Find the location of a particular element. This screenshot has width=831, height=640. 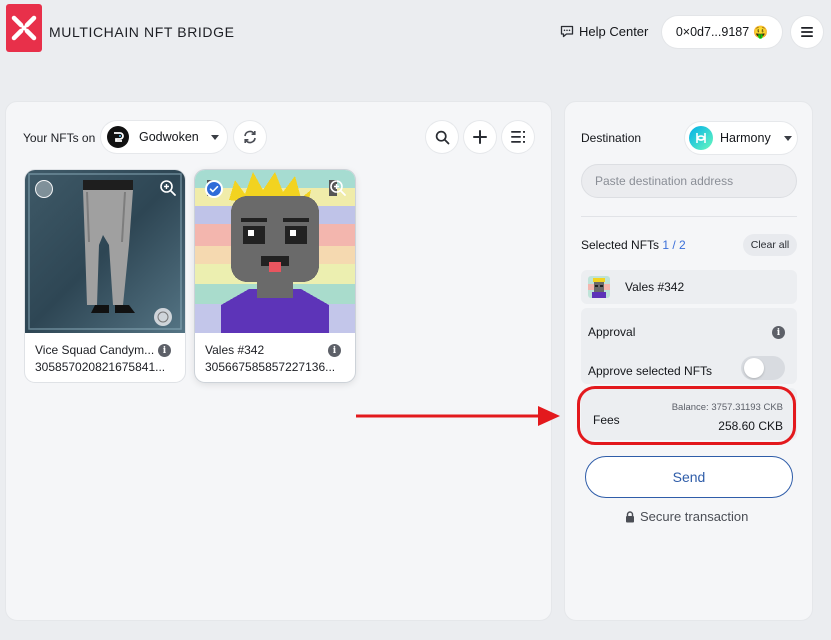

wallet-button: 0×0d7...9187 🤑 is located at coordinates (722, 32).